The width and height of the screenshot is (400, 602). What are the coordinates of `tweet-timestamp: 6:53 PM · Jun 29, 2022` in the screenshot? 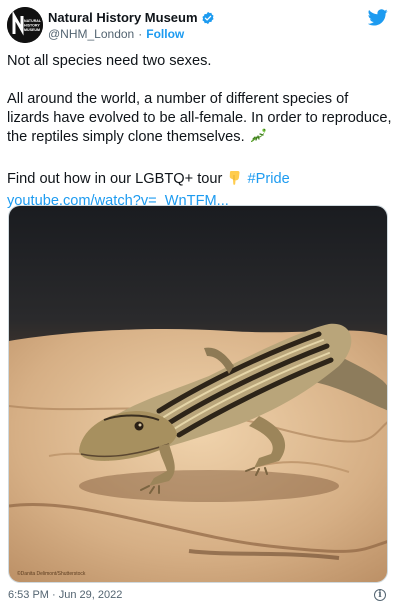 It's located at (65, 595).